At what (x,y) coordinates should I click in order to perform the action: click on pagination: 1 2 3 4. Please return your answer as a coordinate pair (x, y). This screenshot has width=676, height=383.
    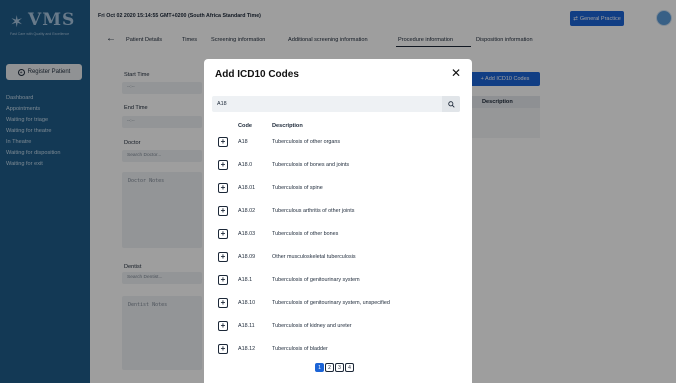
    Looking at the image, I should click on (334, 367).